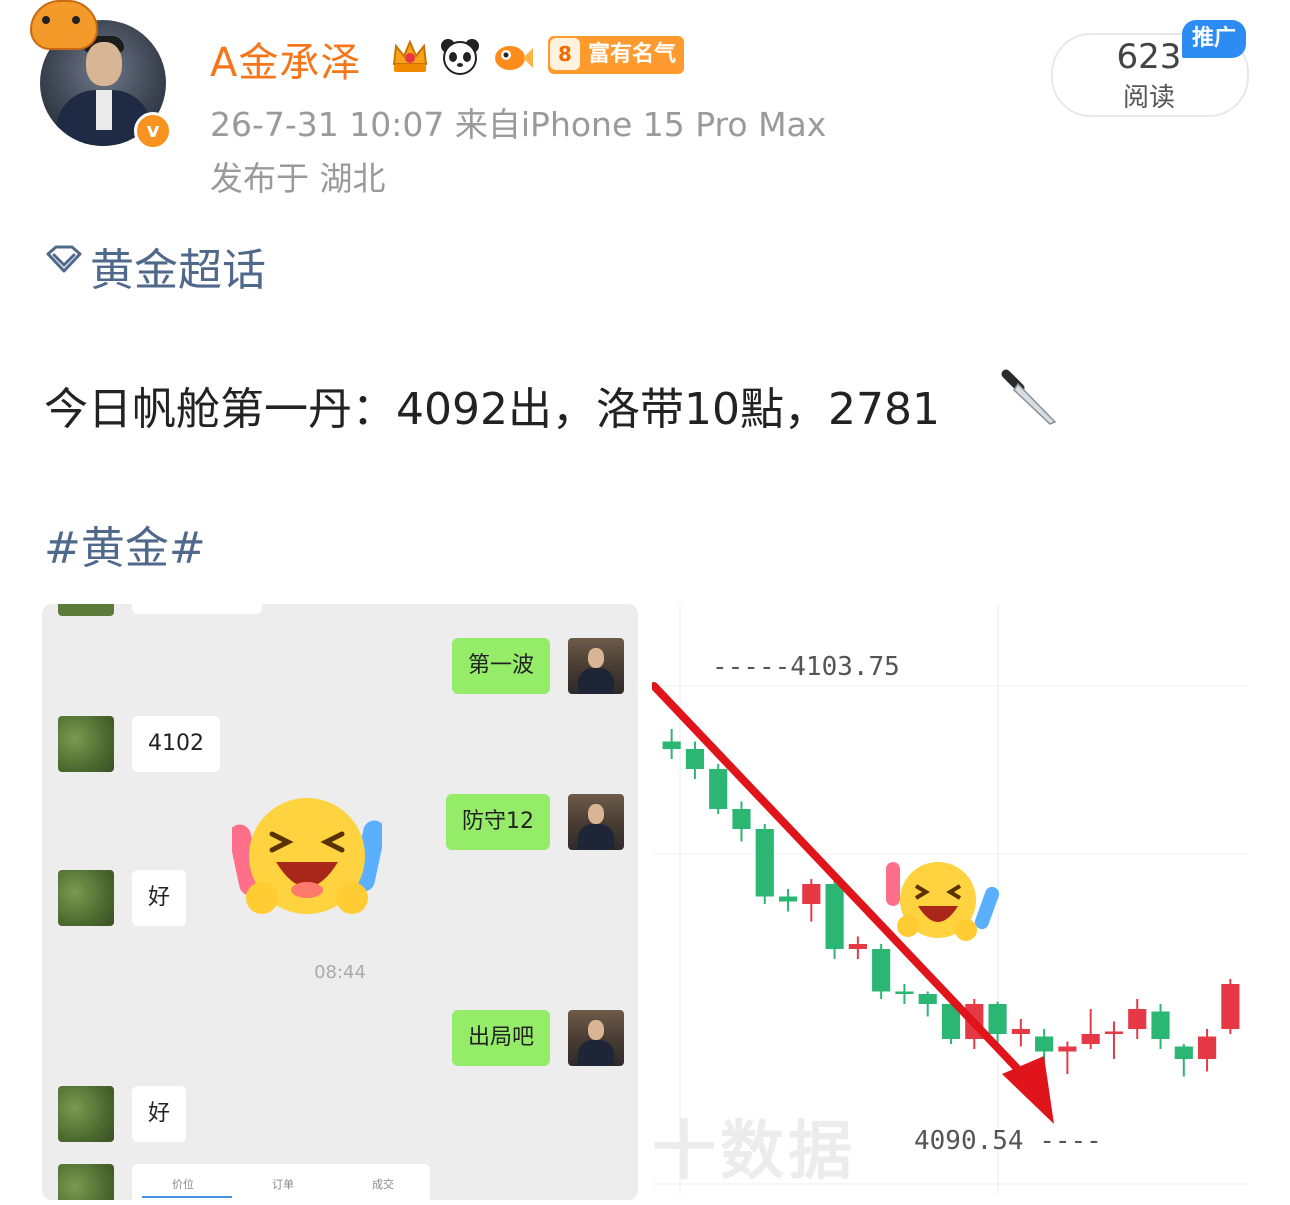 Image resolution: width=1290 pixels, height=1205 pixels. Describe the element at coordinates (283, 1184) in the screenshot. I see `order-tab: 订单` at that location.